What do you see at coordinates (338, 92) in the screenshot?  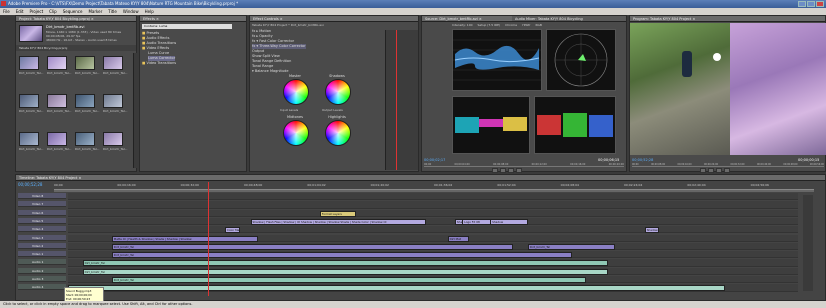 I see `shadows-color-wheel` at bounding box center [338, 92].